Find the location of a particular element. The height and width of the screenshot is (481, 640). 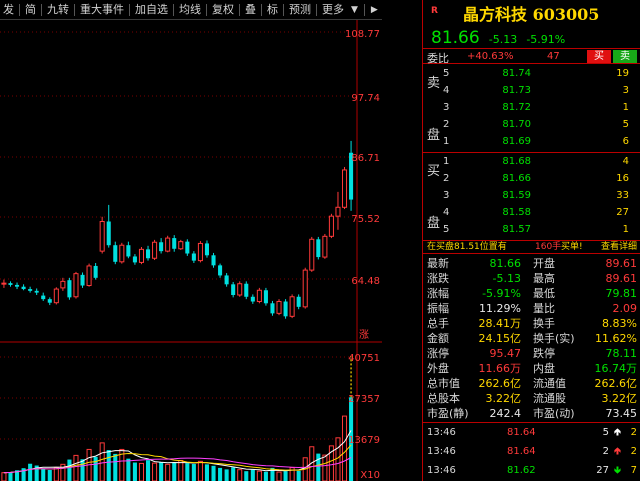

price-axis-label: 86.71 is located at coordinates (365, 158).